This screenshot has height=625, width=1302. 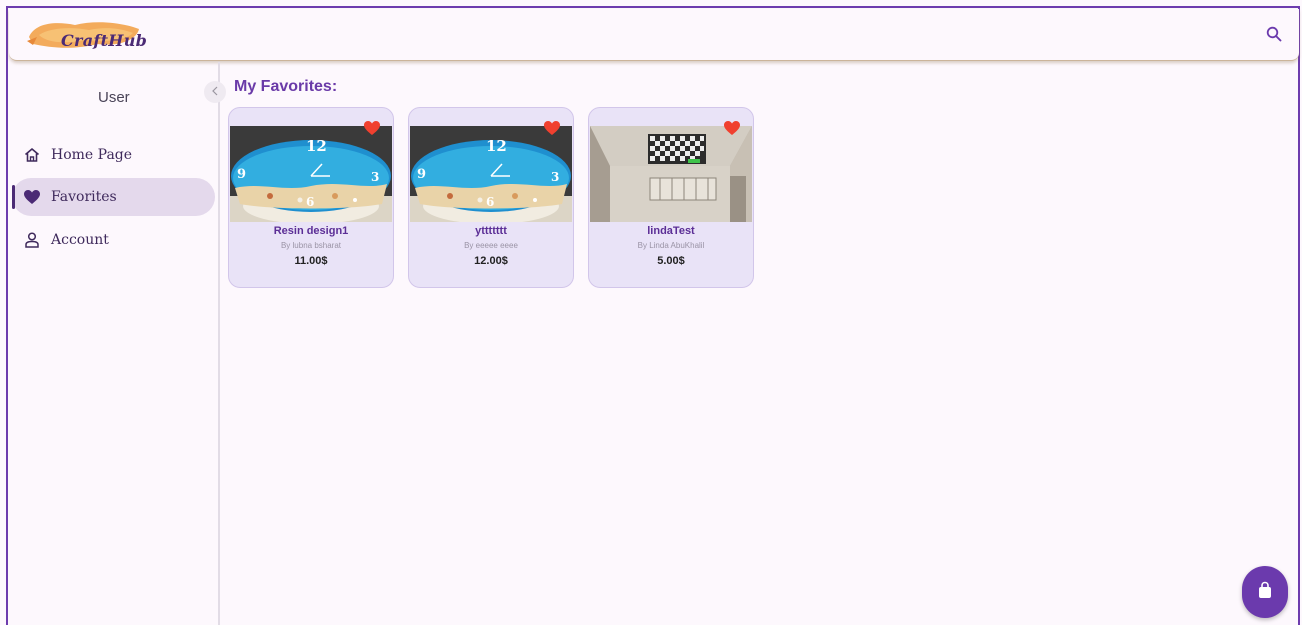 I want to click on search-icon, so click(x=1274, y=36).